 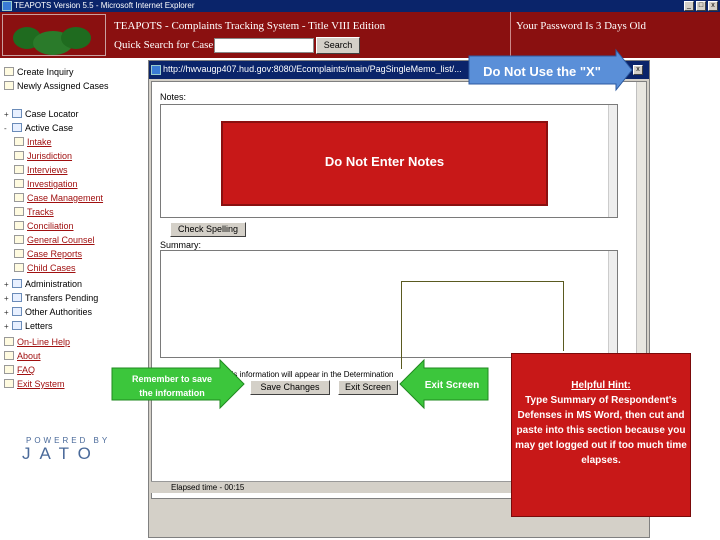 I want to click on sidebar-item-administration: + Administration, so click(x=43, y=284).